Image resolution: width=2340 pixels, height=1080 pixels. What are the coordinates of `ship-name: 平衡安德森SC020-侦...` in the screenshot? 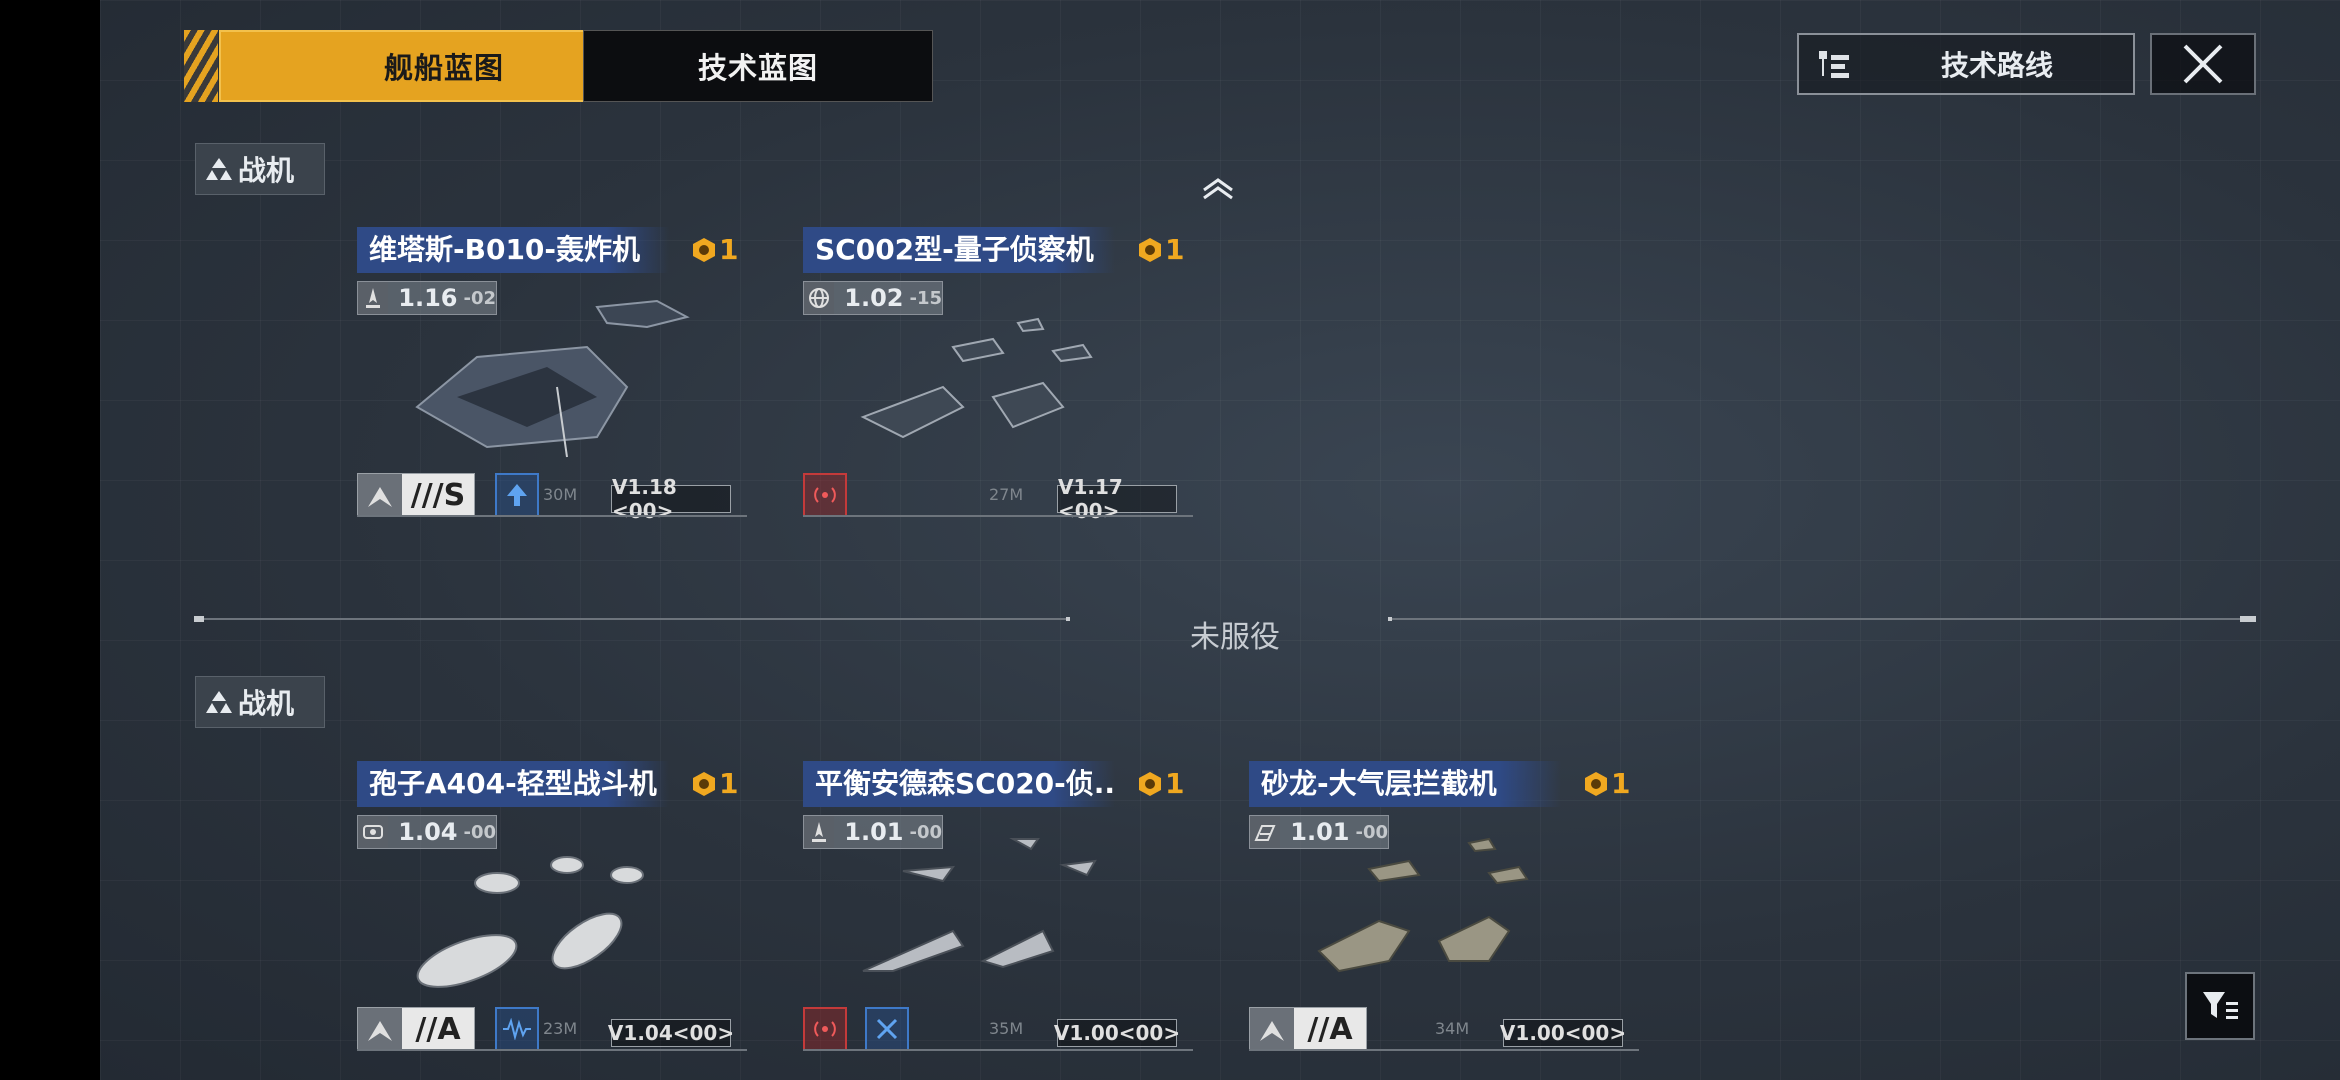 It's located at (959, 784).